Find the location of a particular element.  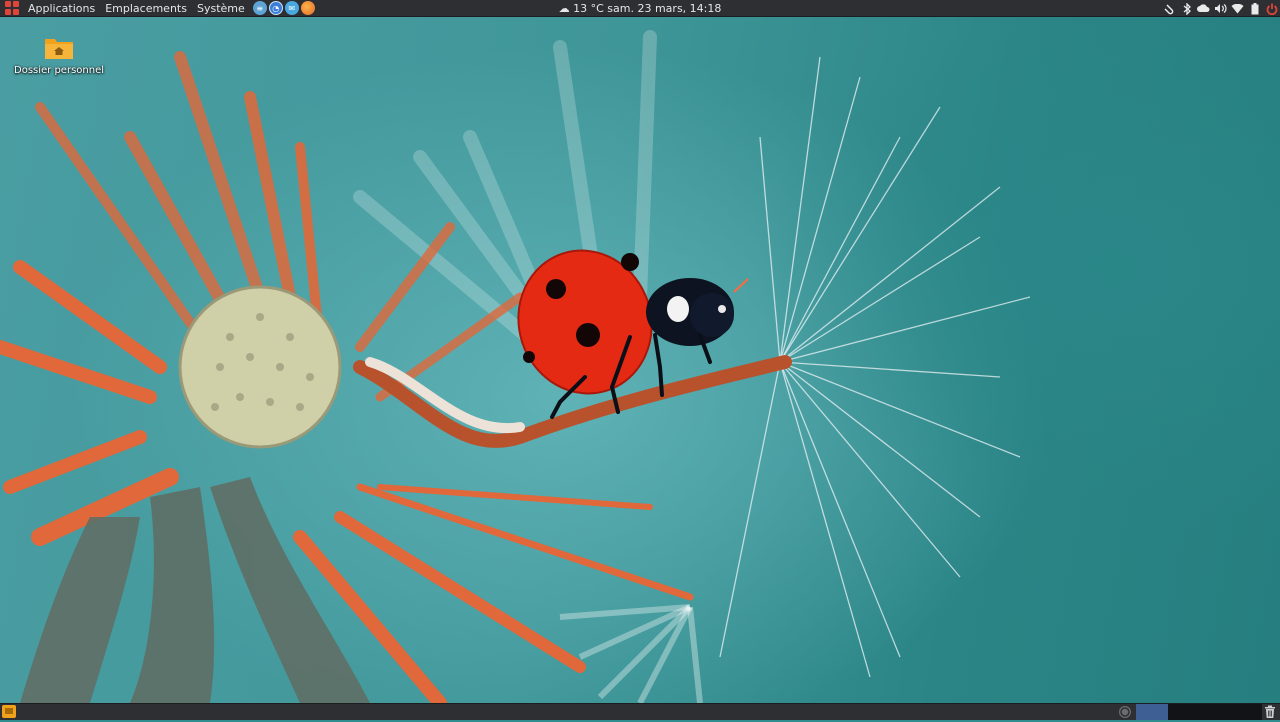

wifi-icon is located at coordinates (1237, 8).